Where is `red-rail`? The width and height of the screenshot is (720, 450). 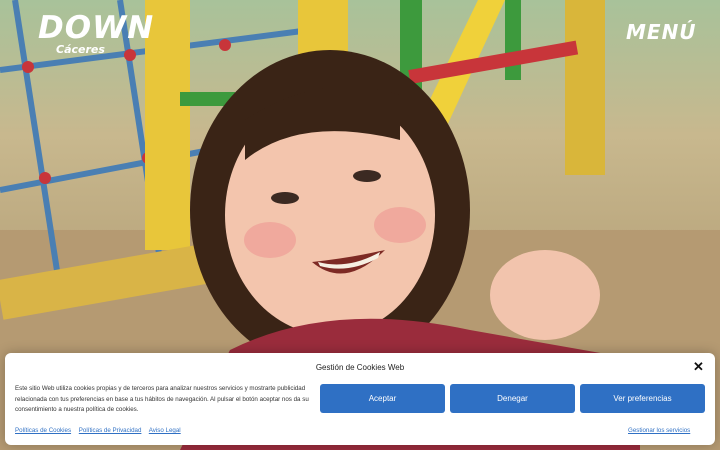
red-rail is located at coordinates (493, 62).